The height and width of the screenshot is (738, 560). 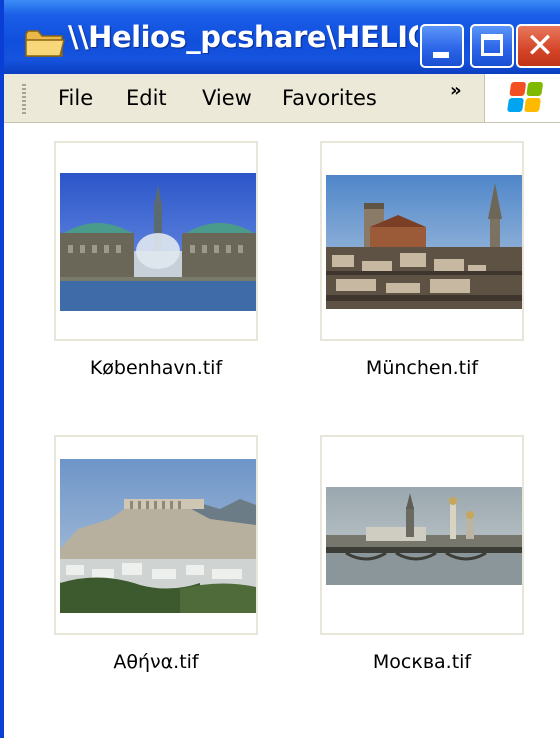 I want to click on menu-file: File, so click(x=75, y=98).